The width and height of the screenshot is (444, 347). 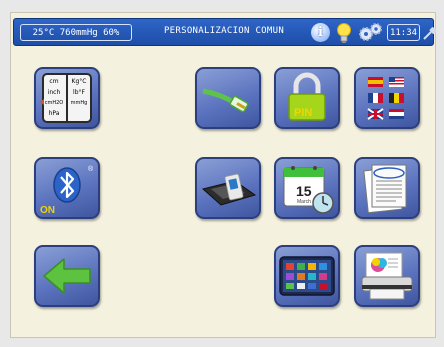 I want to click on page-title: PERSONALIZACION COMUN, so click(x=224, y=31).